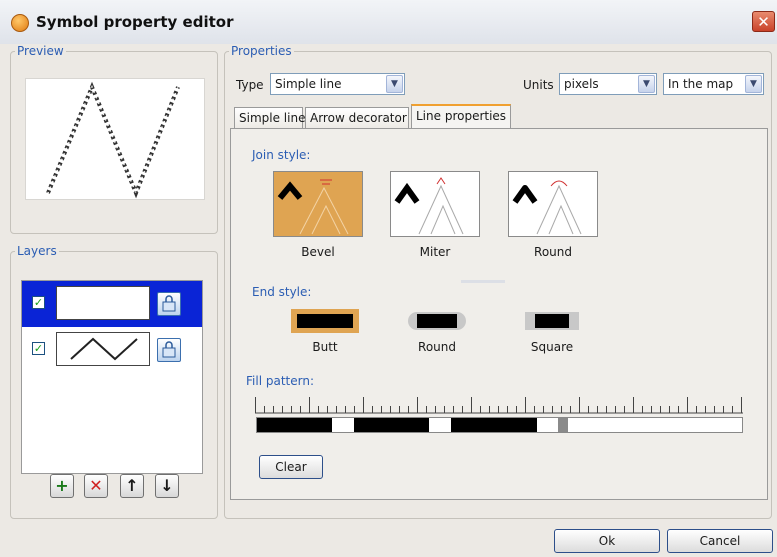 This screenshot has height=557, width=777. Describe the element at coordinates (20, 23) in the screenshot. I see `app-icon` at that location.